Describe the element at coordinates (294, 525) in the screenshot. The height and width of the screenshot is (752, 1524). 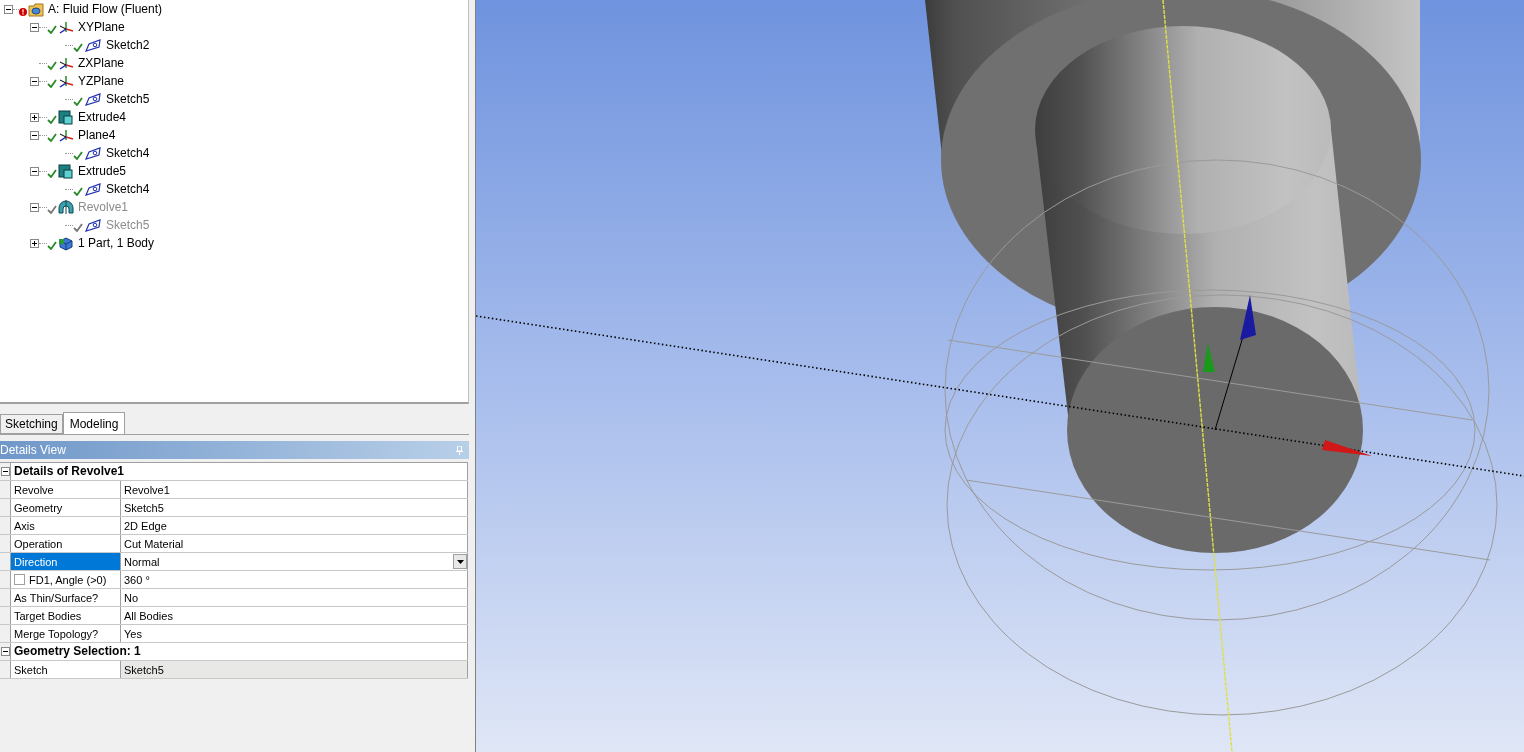
I see `property-value: 2D Edge` at that location.